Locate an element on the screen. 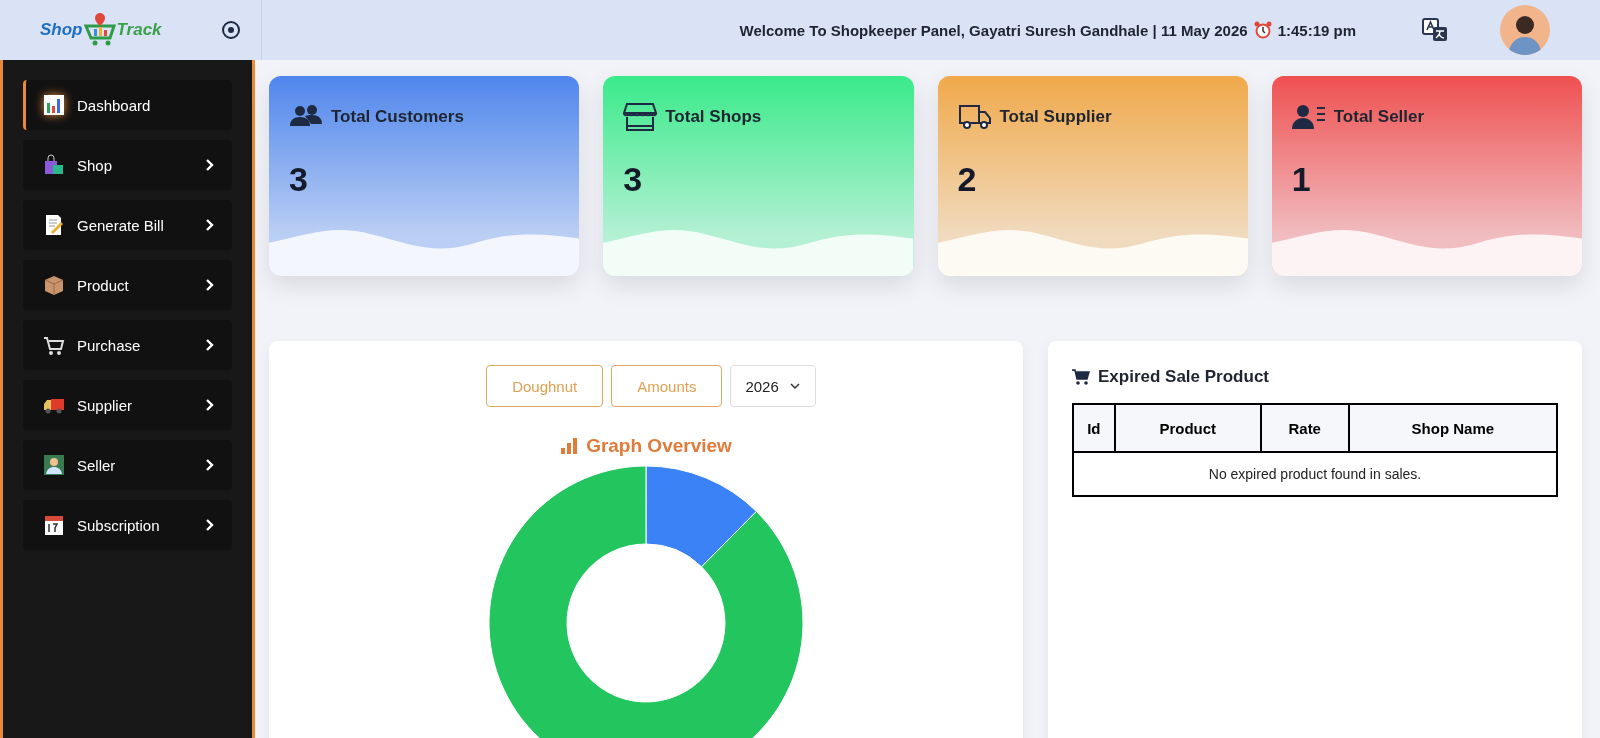  chart-title: Graph Overview is located at coordinates (659, 446).